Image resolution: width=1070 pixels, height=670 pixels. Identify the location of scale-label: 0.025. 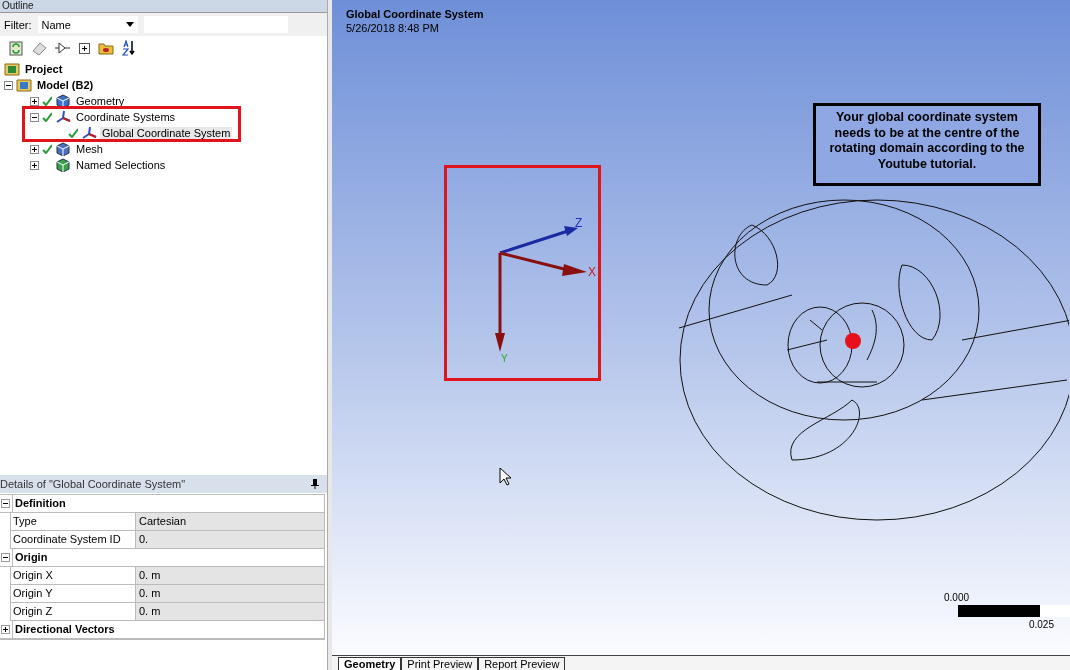
(1041, 624).